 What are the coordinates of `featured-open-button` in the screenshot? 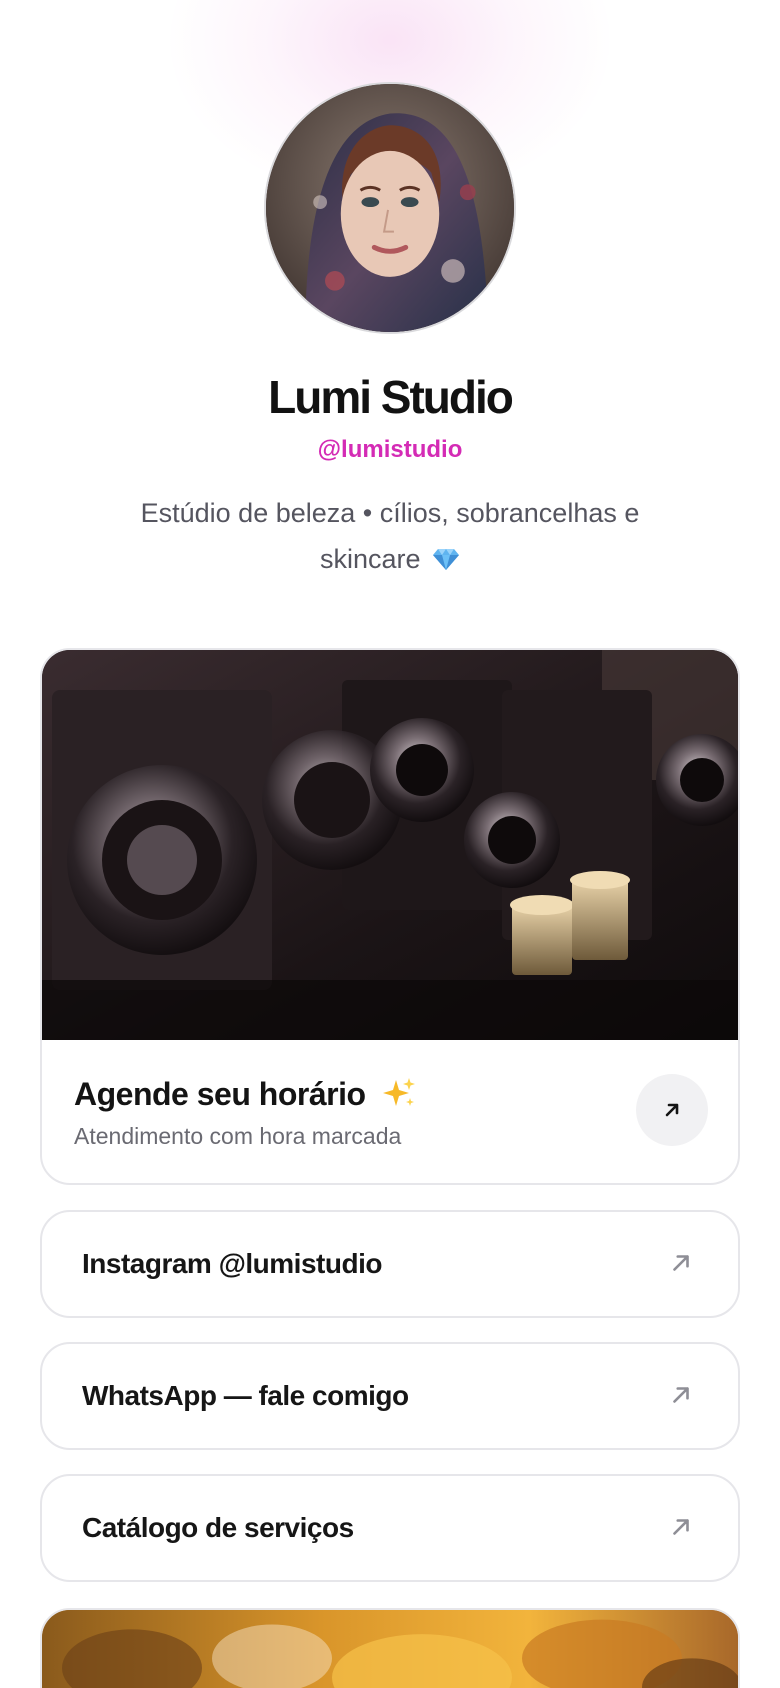 It's located at (672, 1110).